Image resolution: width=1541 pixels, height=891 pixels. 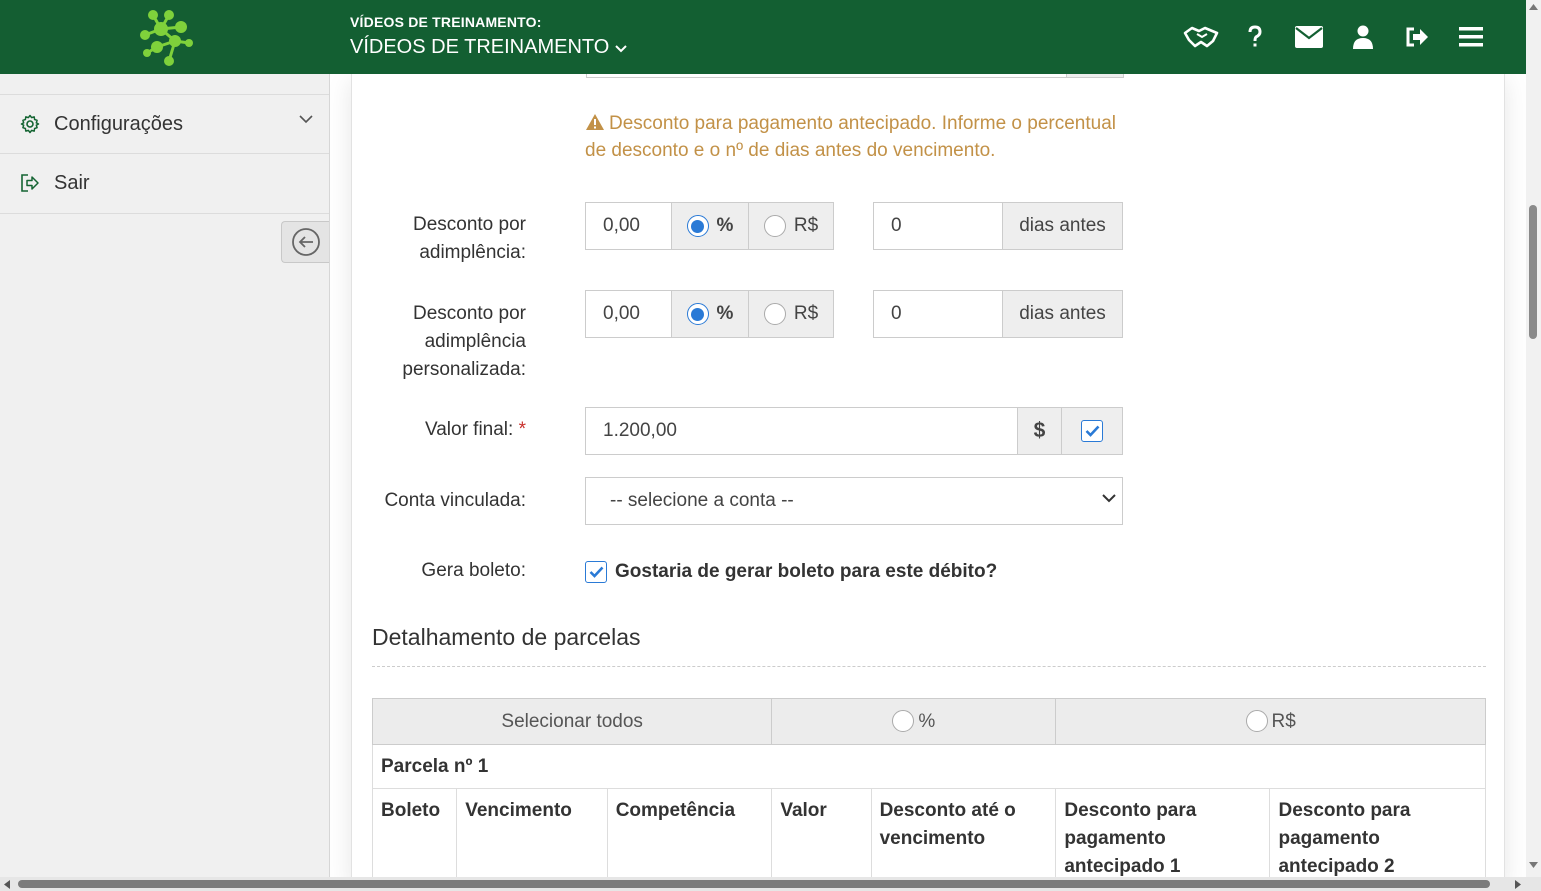 What do you see at coordinates (164, 184) in the screenshot?
I see `sidebar-item-sair: Sair` at bounding box center [164, 184].